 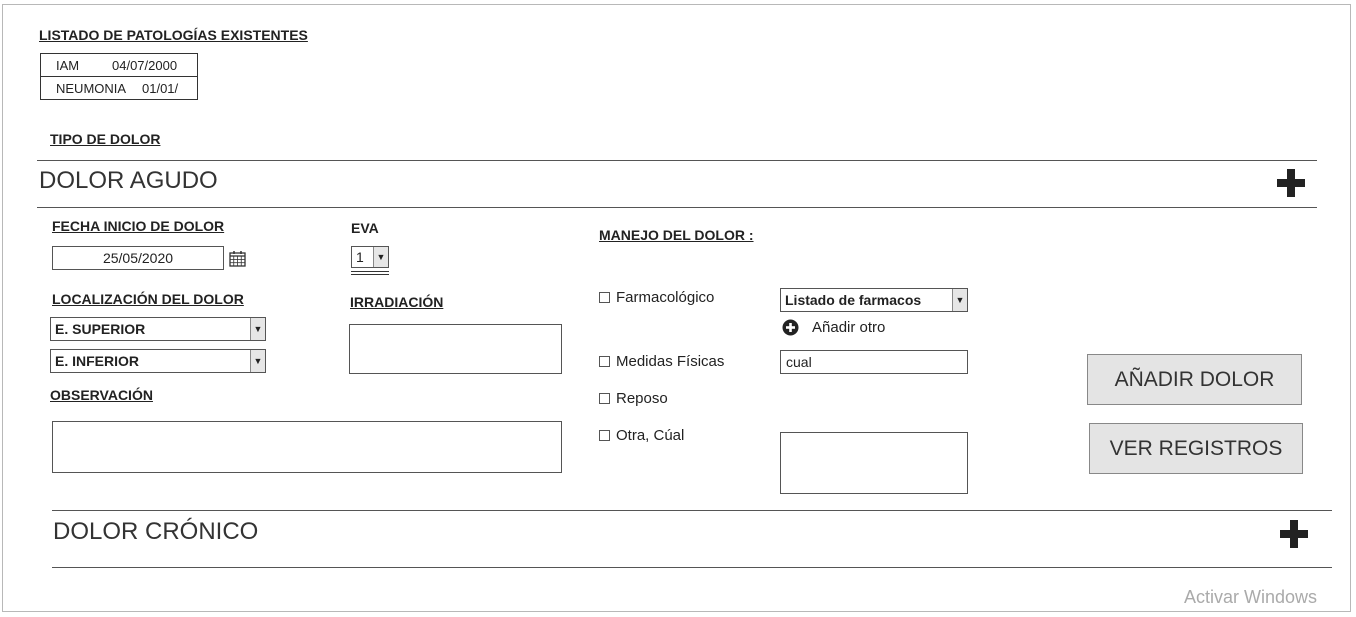 I want to click on add-circle-icon, so click(x=790, y=327).